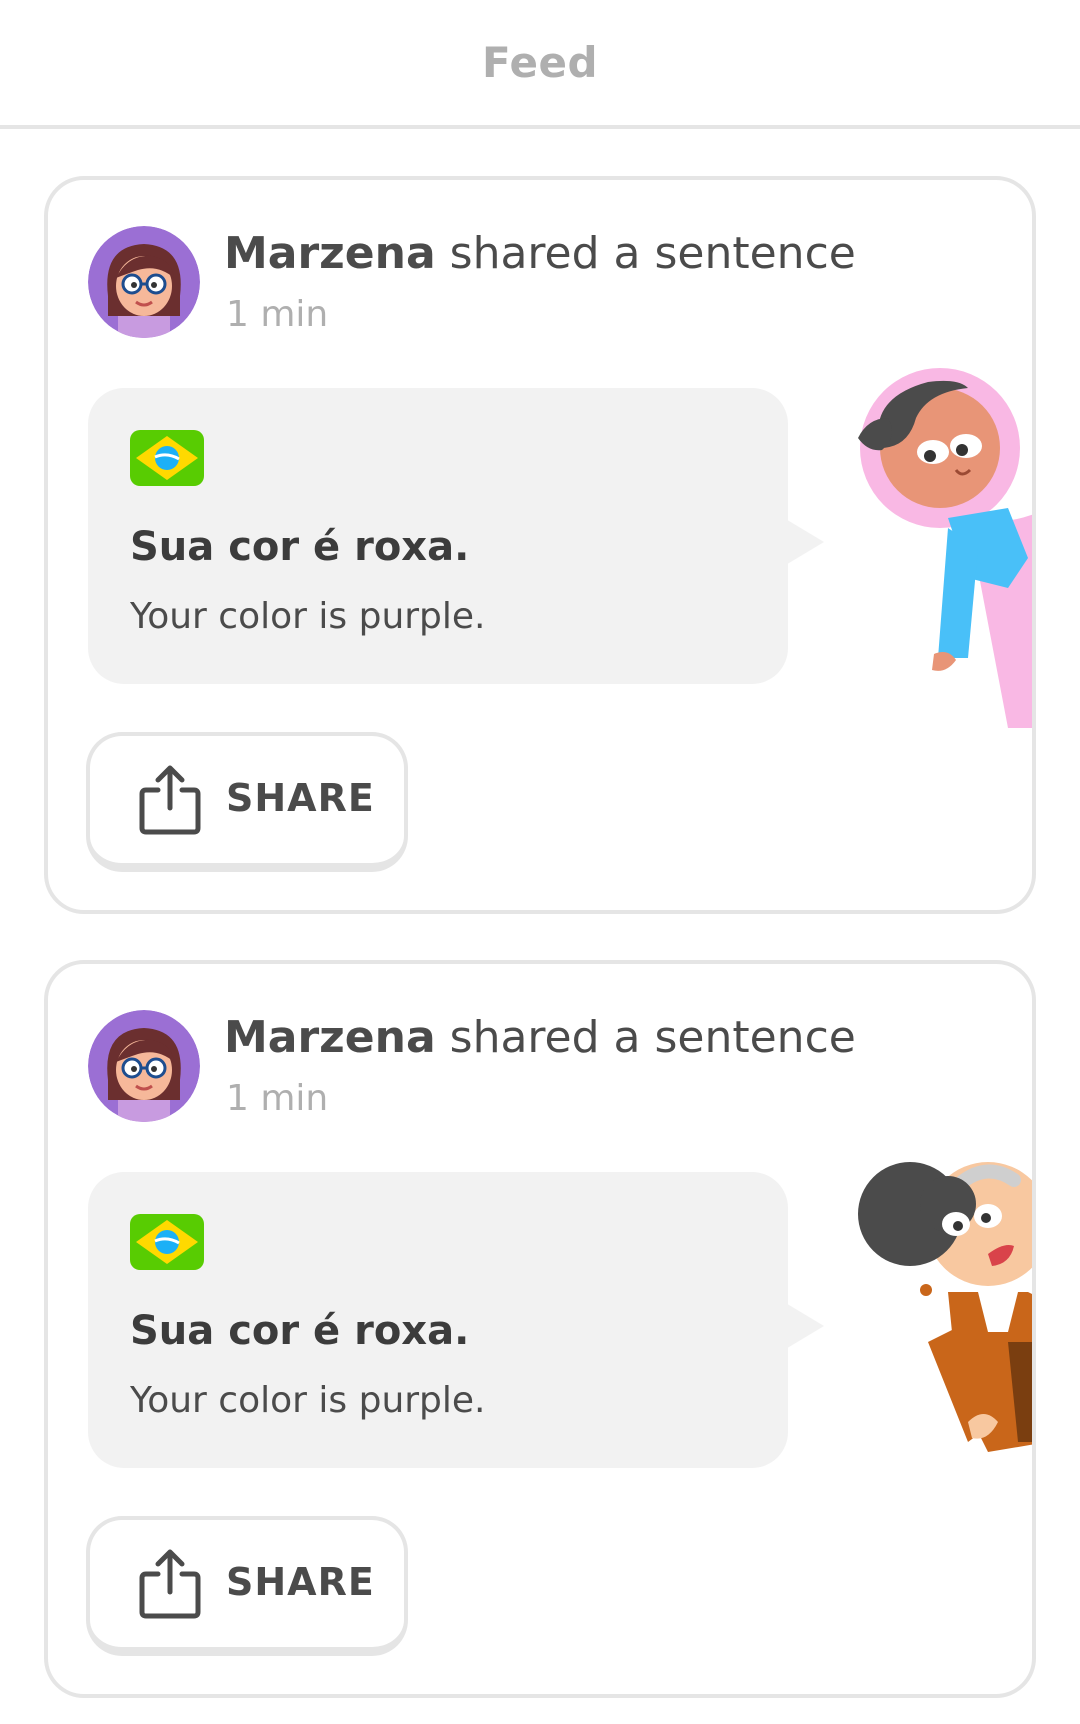  What do you see at coordinates (935, 543) in the screenshot?
I see `girl-character-illustration` at bounding box center [935, 543].